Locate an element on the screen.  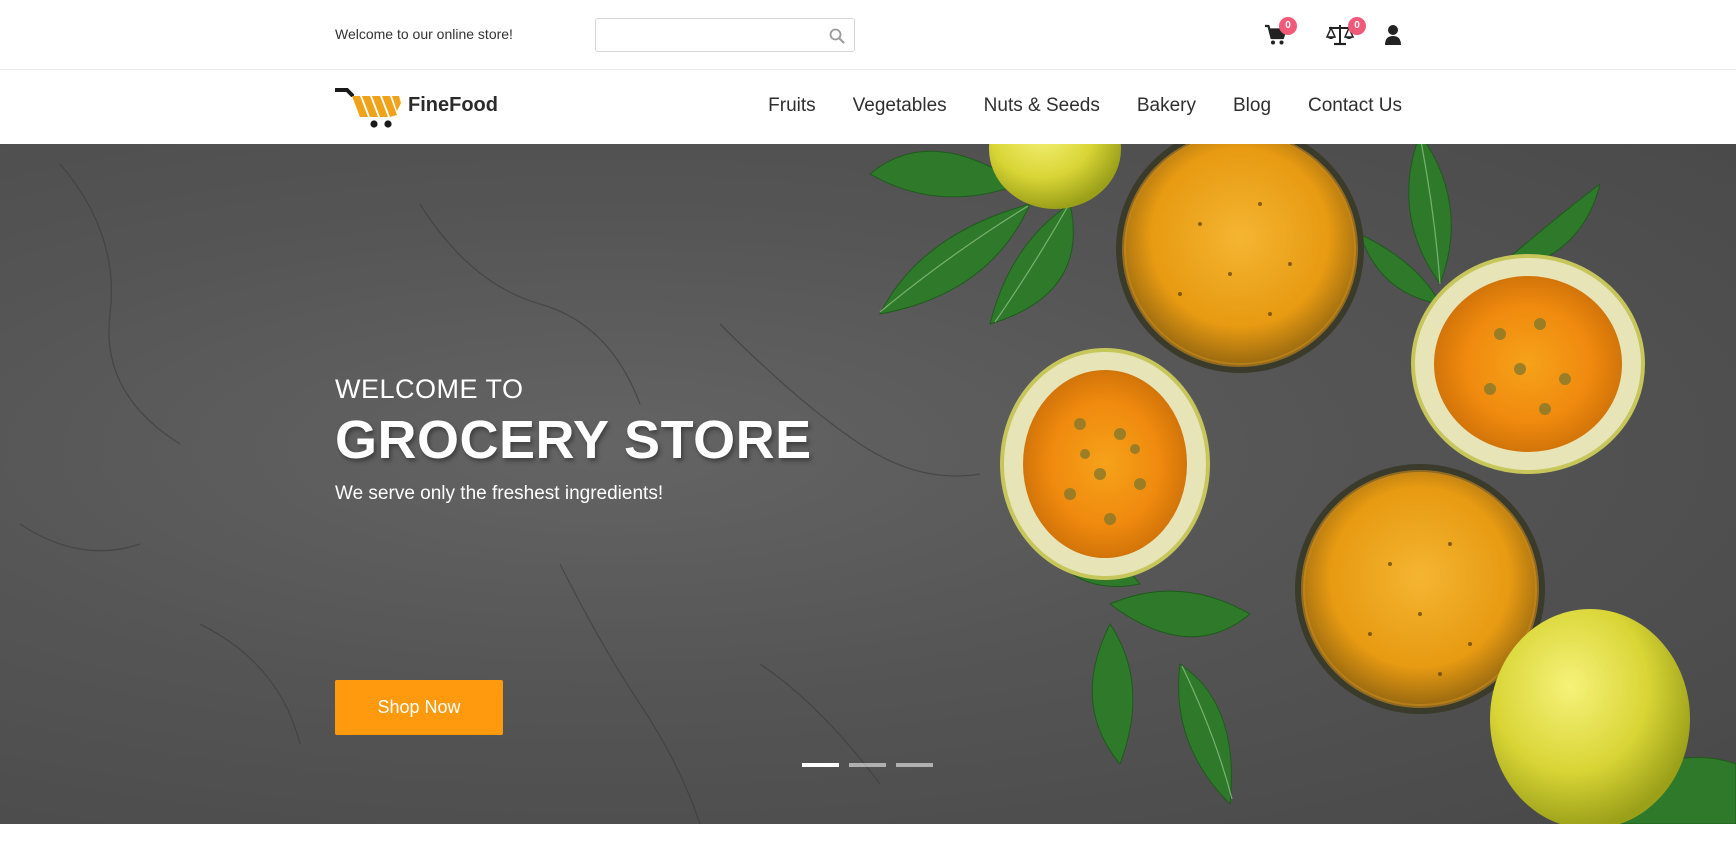
search-input is located at coordinates (706, 35).